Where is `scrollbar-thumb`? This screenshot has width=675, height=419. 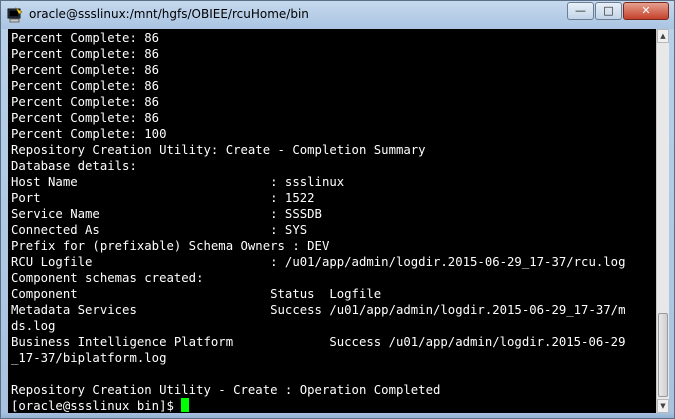 scrollbar-thumb is located at coordinates (663, 355).